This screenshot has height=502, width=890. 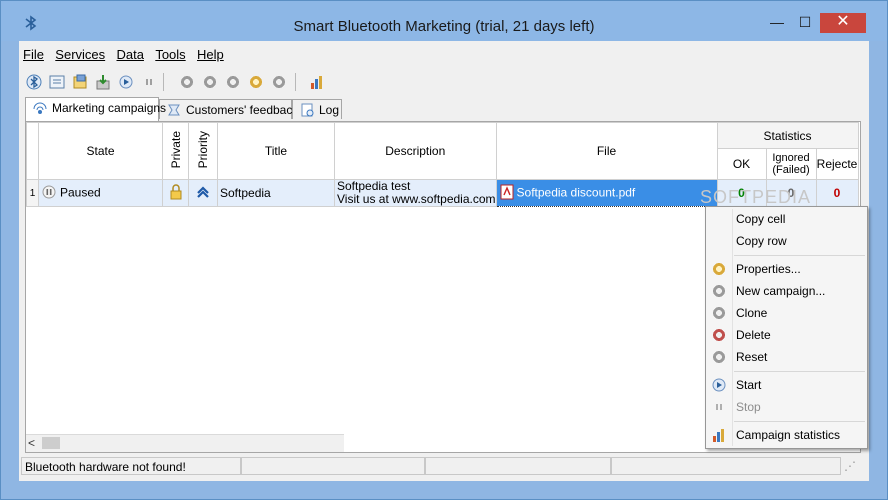 What do you see at coordinates (317, 109) in the screenshot?
I see `tab-log: Log` at bounding box center [317, 109].